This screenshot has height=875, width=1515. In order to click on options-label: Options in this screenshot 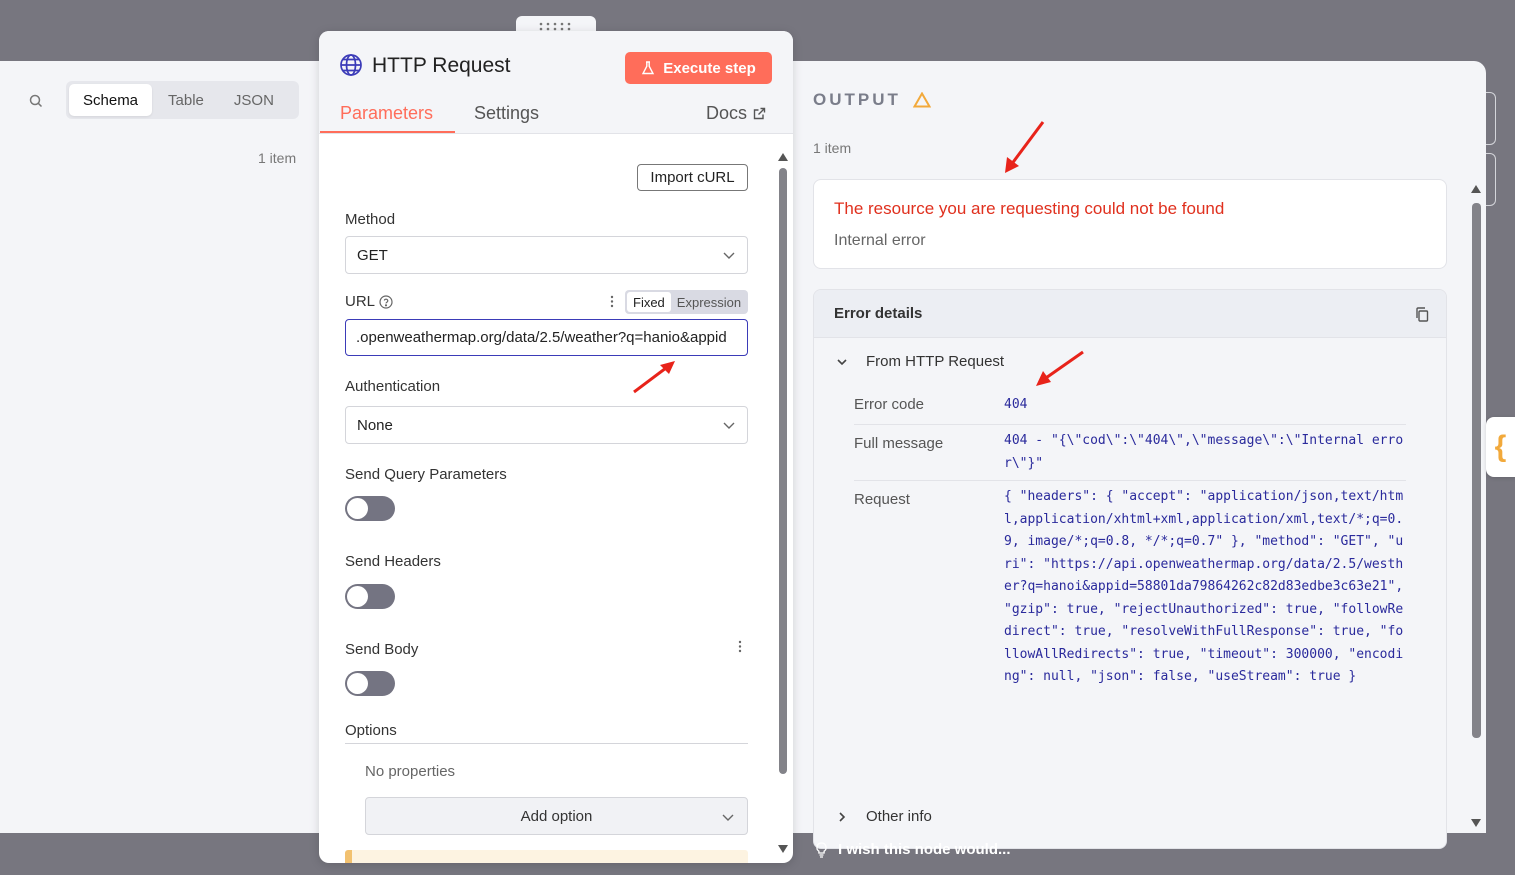, I will do `click(371, 730)`.